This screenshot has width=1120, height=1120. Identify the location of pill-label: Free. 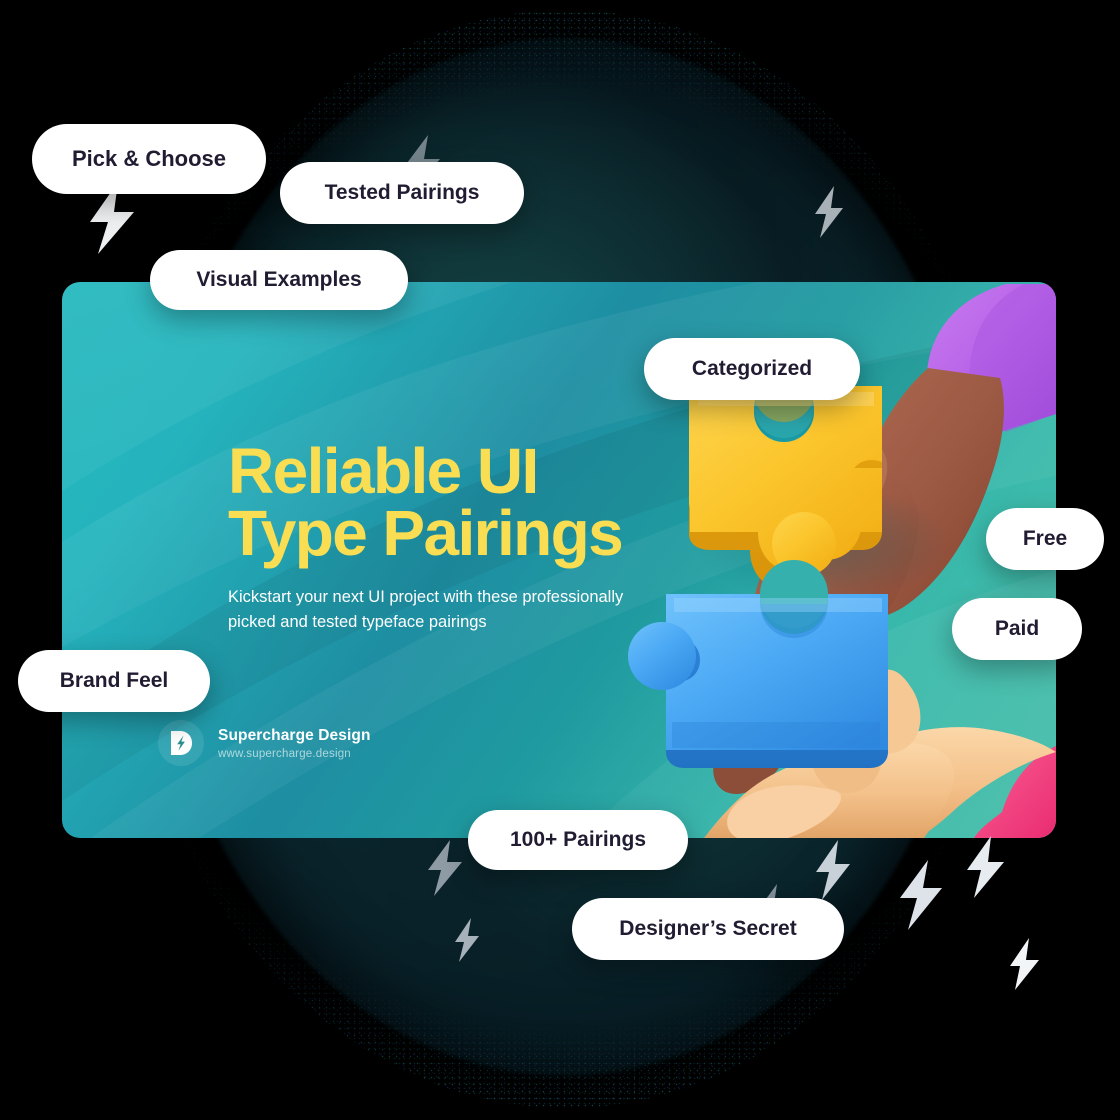
(1045, 538).